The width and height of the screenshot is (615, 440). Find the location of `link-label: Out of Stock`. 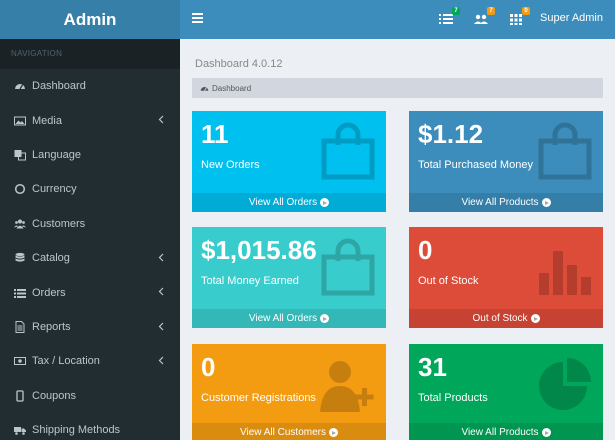

link-label: Out of Stock is located at coordinates (500, 318).